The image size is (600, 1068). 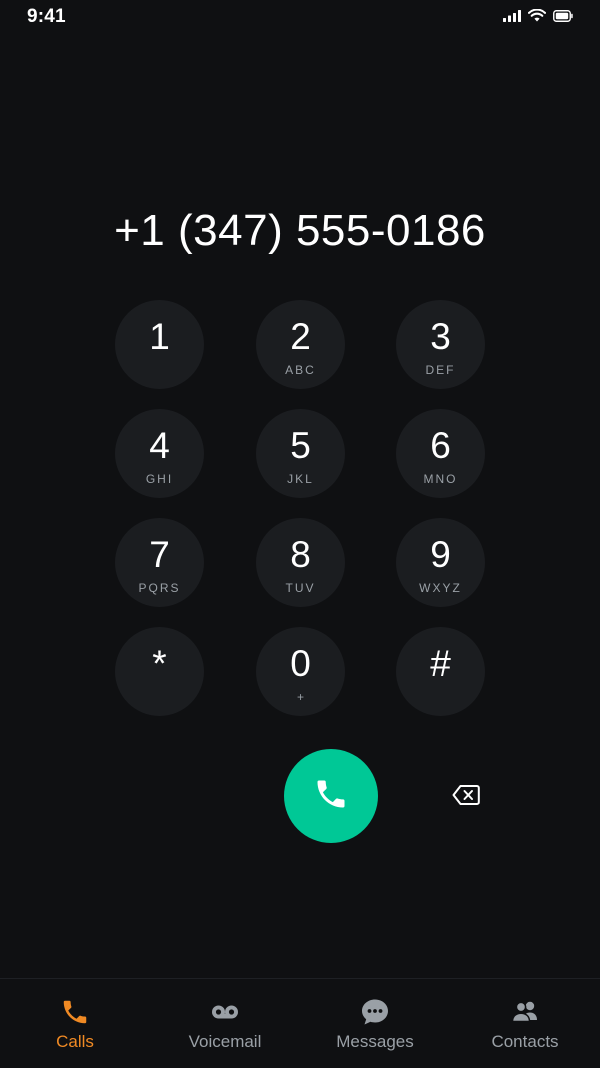 I want to click on key-letters: WXYZ, so click(x=440, y=588).